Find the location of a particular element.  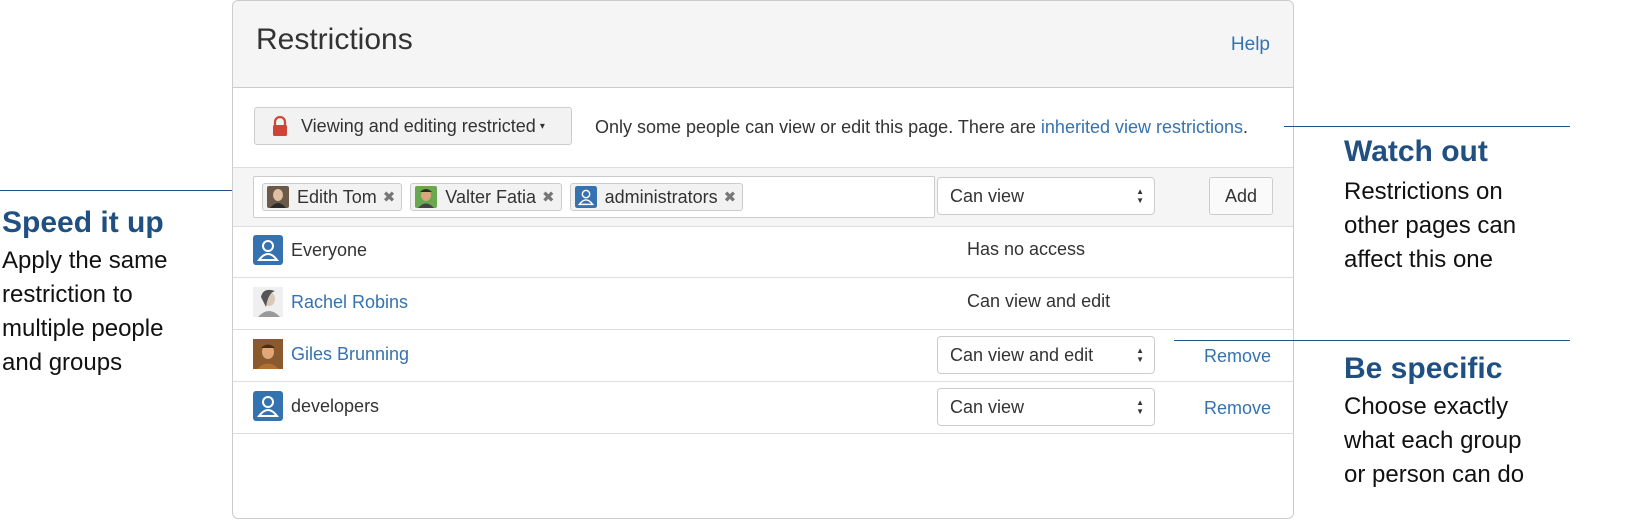

table-row: Everyone Has no access is located at coordinates (763, 251).